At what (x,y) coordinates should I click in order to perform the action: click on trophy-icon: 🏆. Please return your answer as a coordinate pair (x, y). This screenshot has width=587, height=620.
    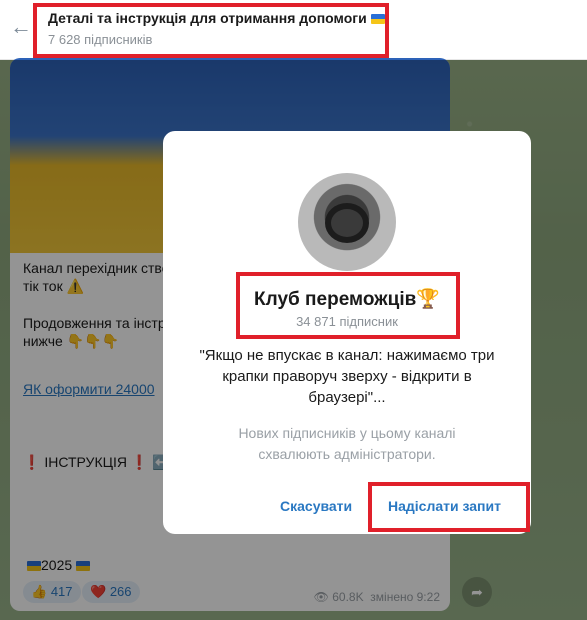
    Looking at the image, I should click on (428, 299).